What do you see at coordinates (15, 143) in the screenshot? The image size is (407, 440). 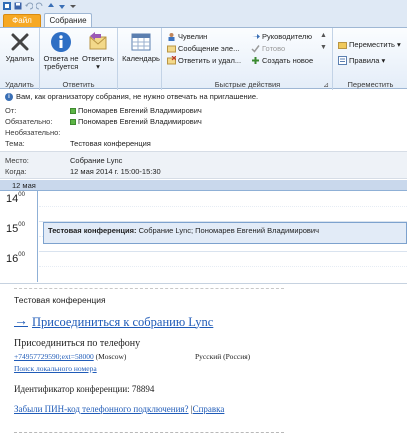 I see `subject-label: Тема:` at bounding box center [15, 143].